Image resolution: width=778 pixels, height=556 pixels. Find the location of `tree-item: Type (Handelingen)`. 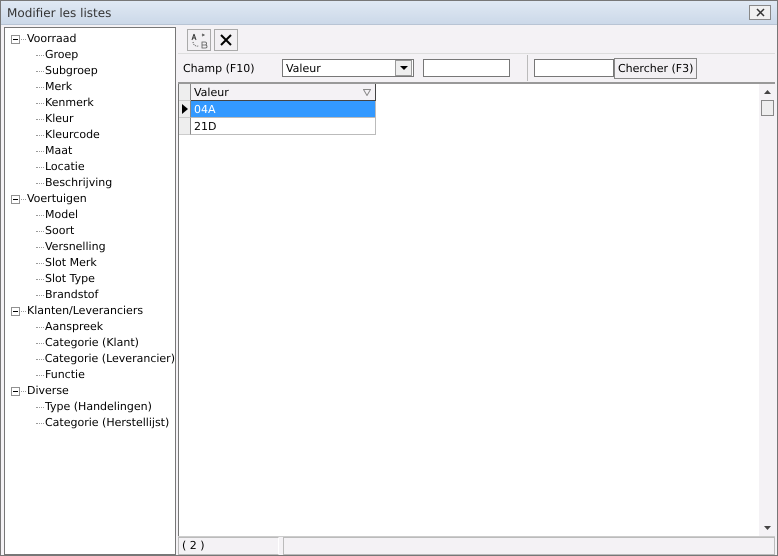

tree-item: Type (Handelingen) is located at coordinates (98, 407).